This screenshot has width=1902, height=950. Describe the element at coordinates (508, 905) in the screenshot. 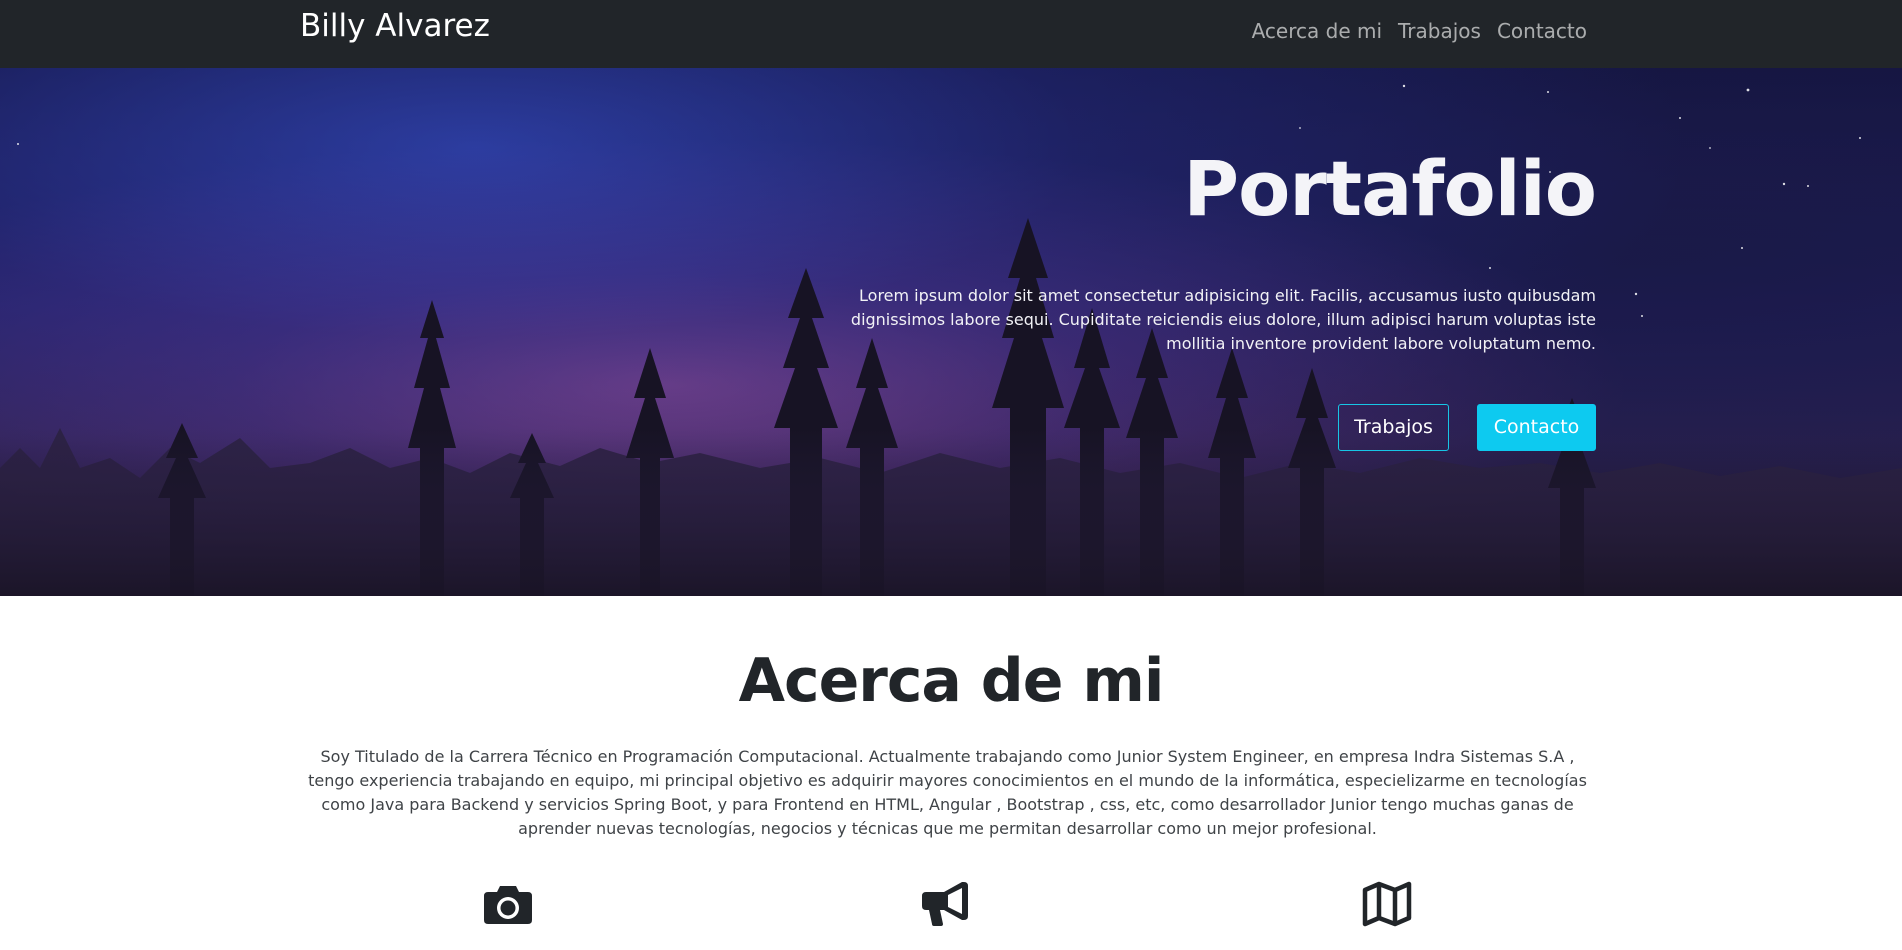

I see `camera-icon` at that location.